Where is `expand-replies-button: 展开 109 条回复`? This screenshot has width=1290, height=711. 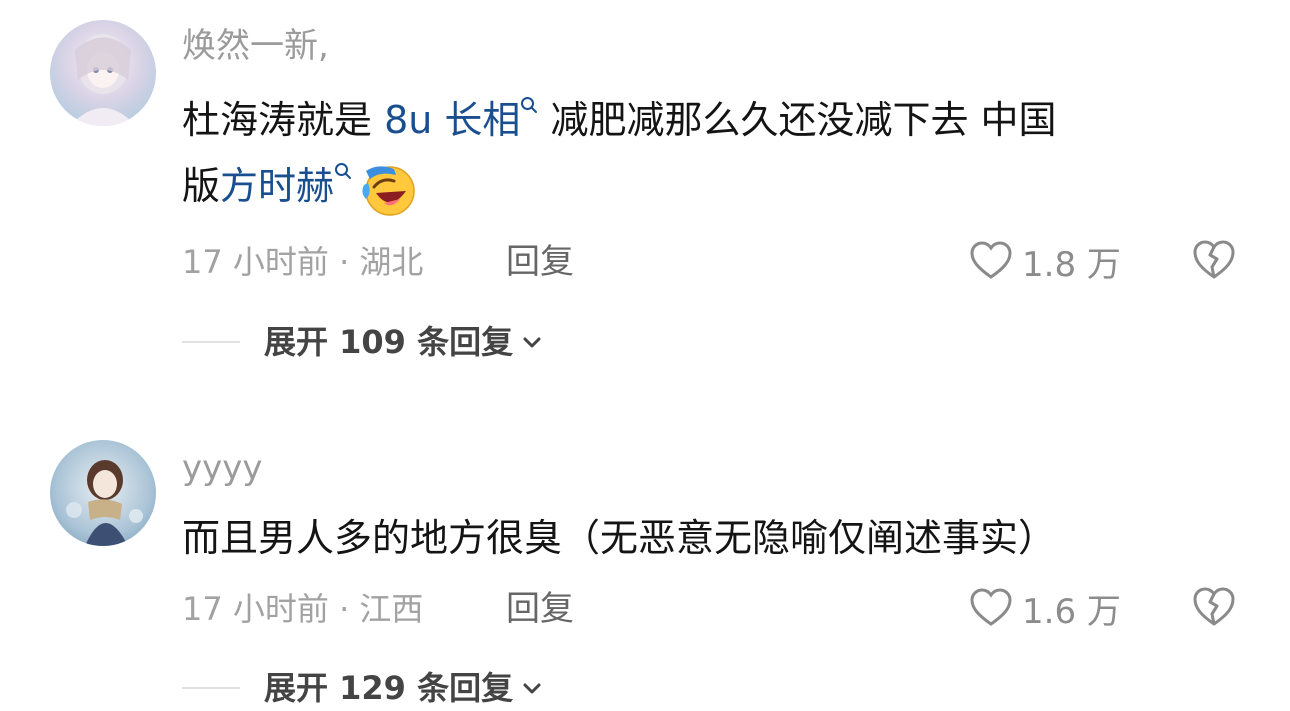 expand-replies-button: 展开 109 条回复 is located at coordinates (363, 342).